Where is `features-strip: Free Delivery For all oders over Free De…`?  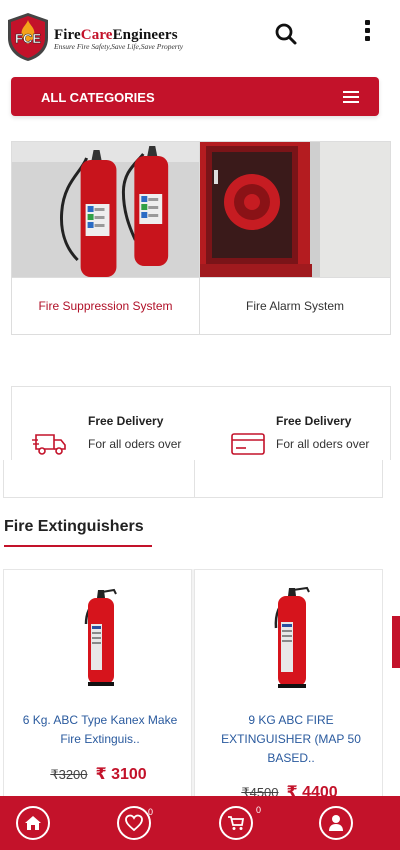 features-strip: Free Delivery For all oders over Free De… is located at coordinates (201, 423).